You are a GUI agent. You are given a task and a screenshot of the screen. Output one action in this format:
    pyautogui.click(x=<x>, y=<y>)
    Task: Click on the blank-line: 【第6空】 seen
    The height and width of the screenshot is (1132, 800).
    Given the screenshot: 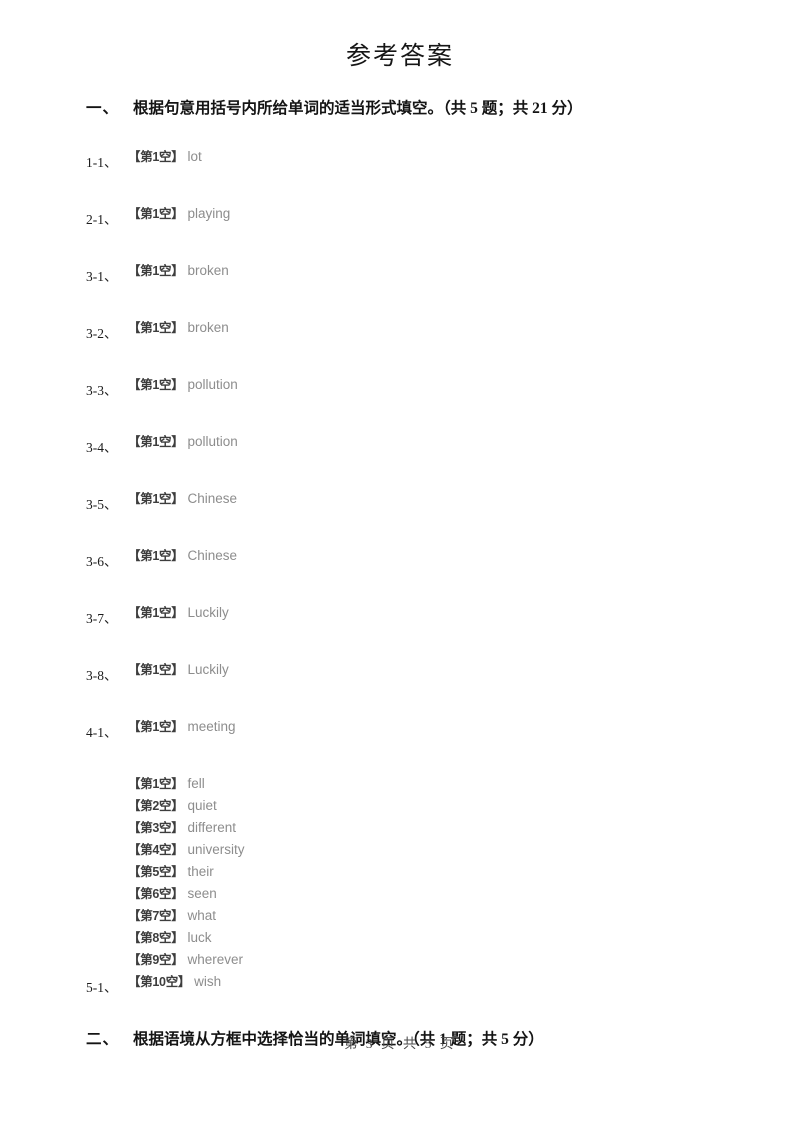 What is the action you would take?
    pyautogui.click(x=422, y=894)
    